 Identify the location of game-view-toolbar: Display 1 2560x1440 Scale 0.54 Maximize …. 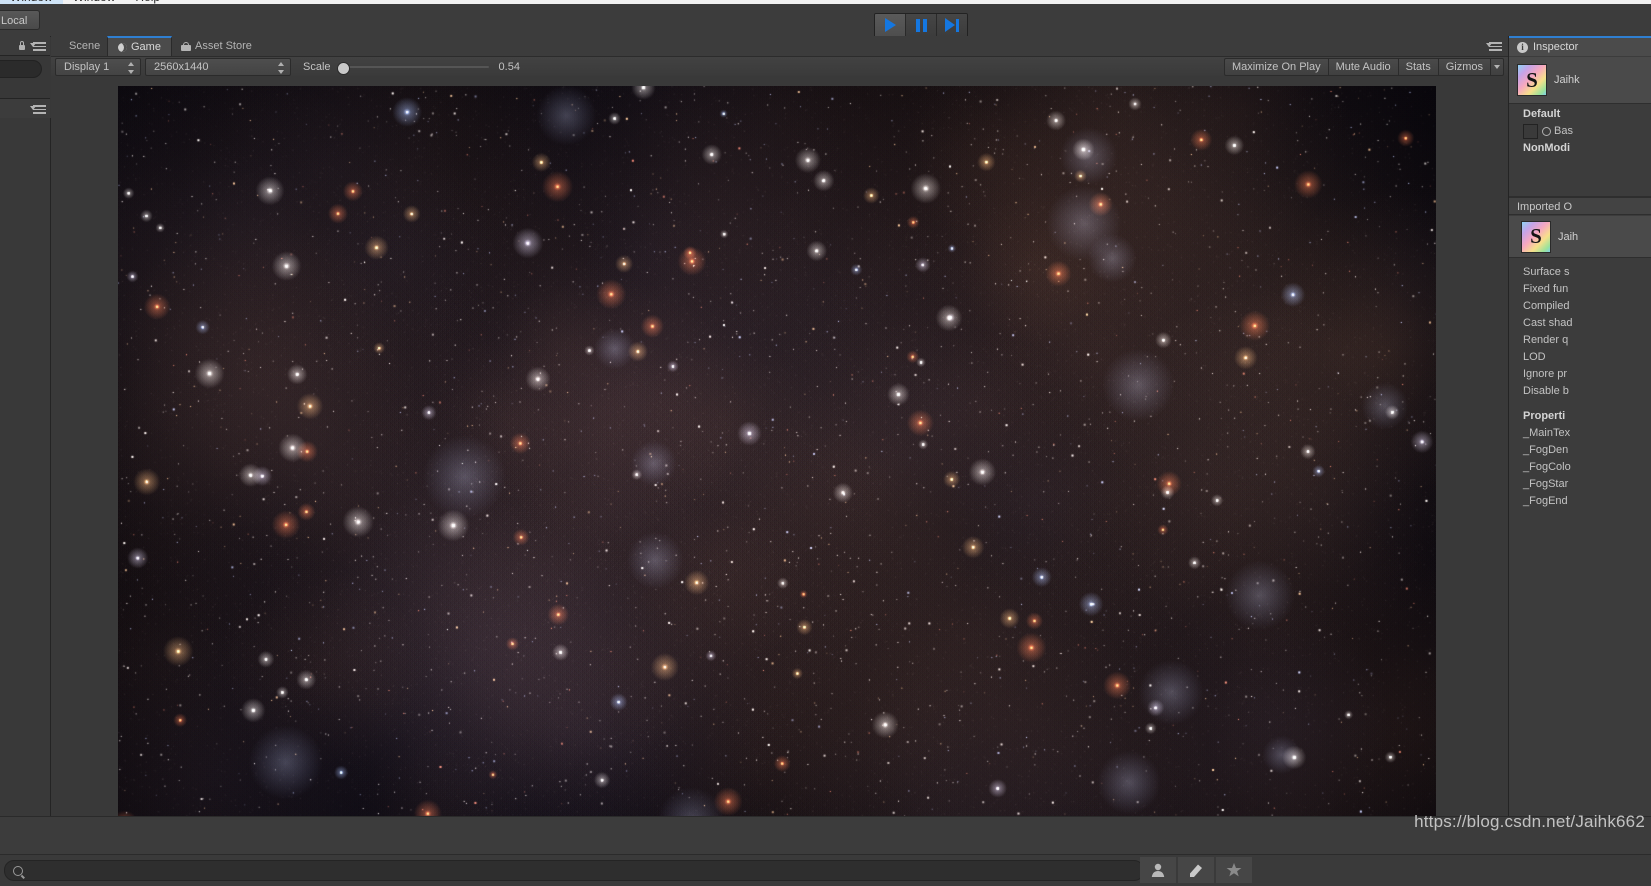
(779, 67).